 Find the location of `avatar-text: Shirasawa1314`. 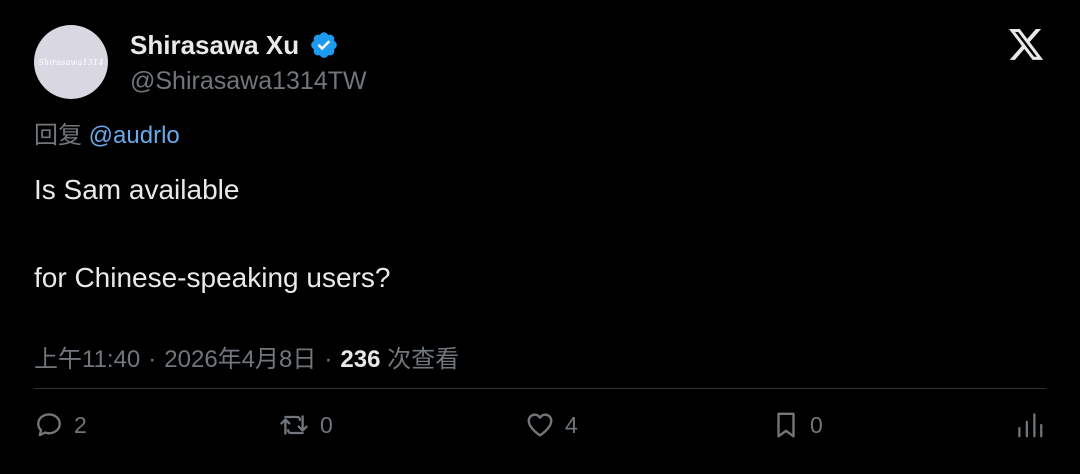

avatar-text: Shirasawa1314 is located at coordinates (71, 62).